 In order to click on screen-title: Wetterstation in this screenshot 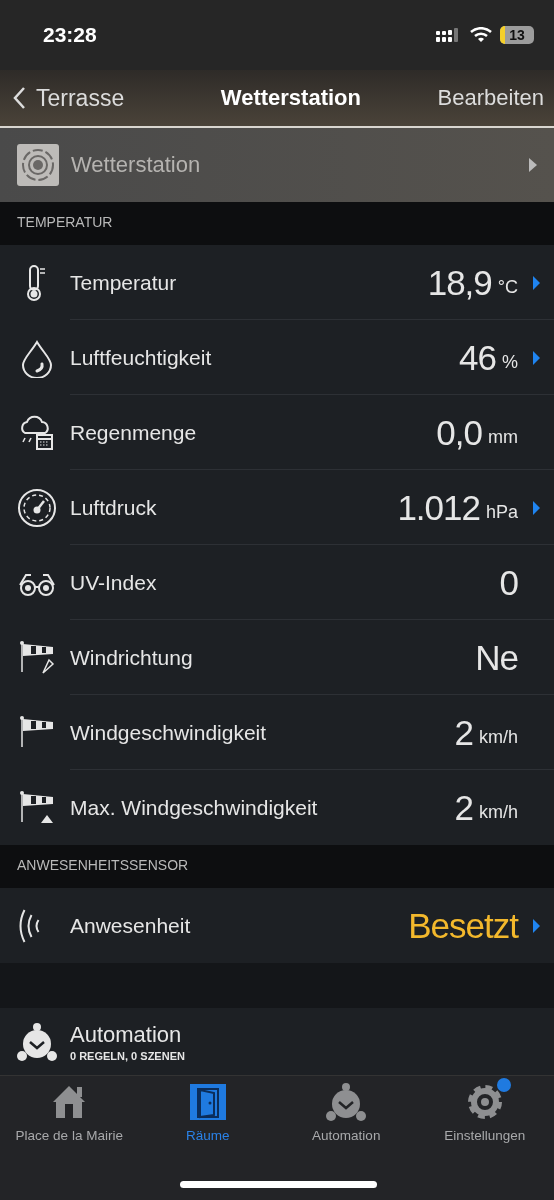, I will do `click(290, 98)`.